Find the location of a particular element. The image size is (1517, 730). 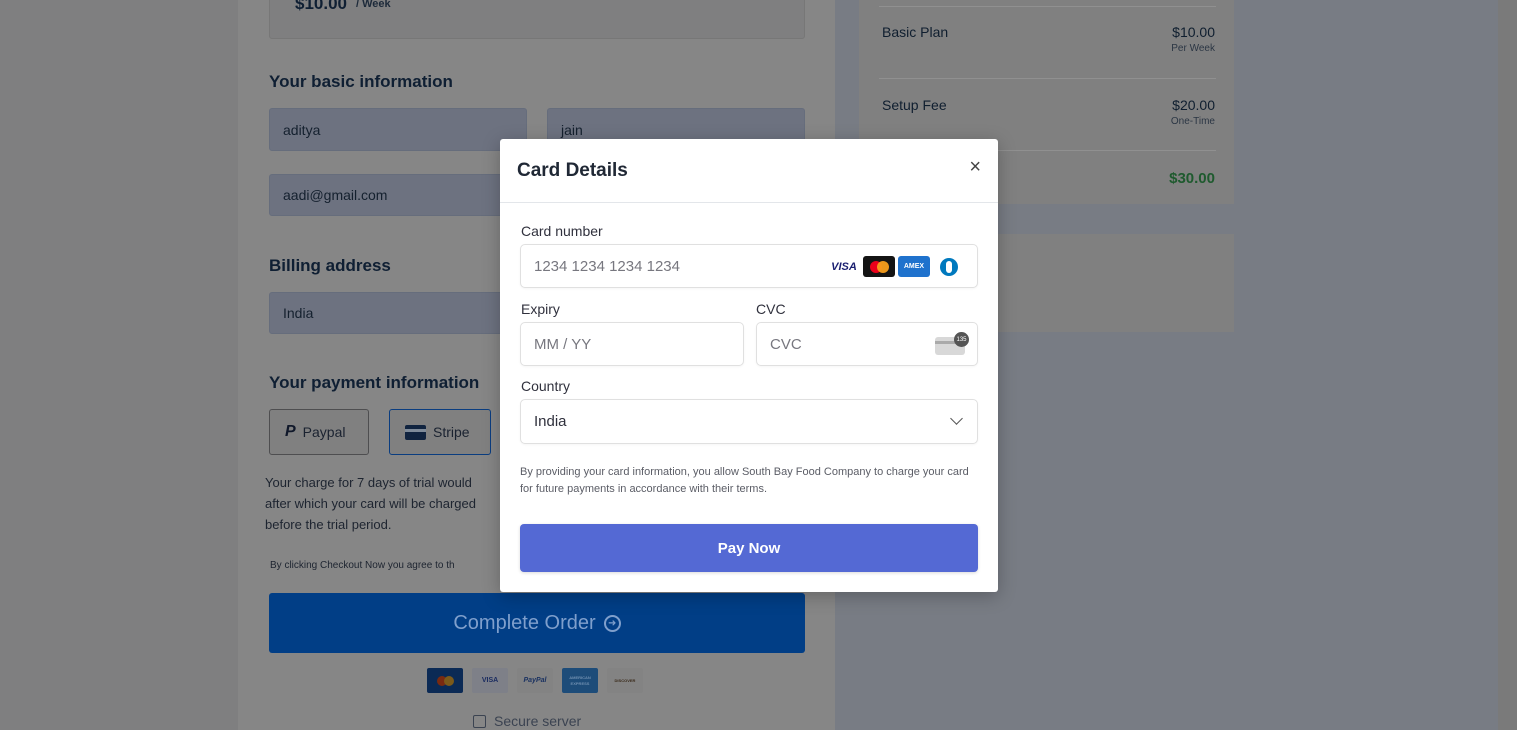

summary-total: $30.00 is located at coordinates (1192, 178).